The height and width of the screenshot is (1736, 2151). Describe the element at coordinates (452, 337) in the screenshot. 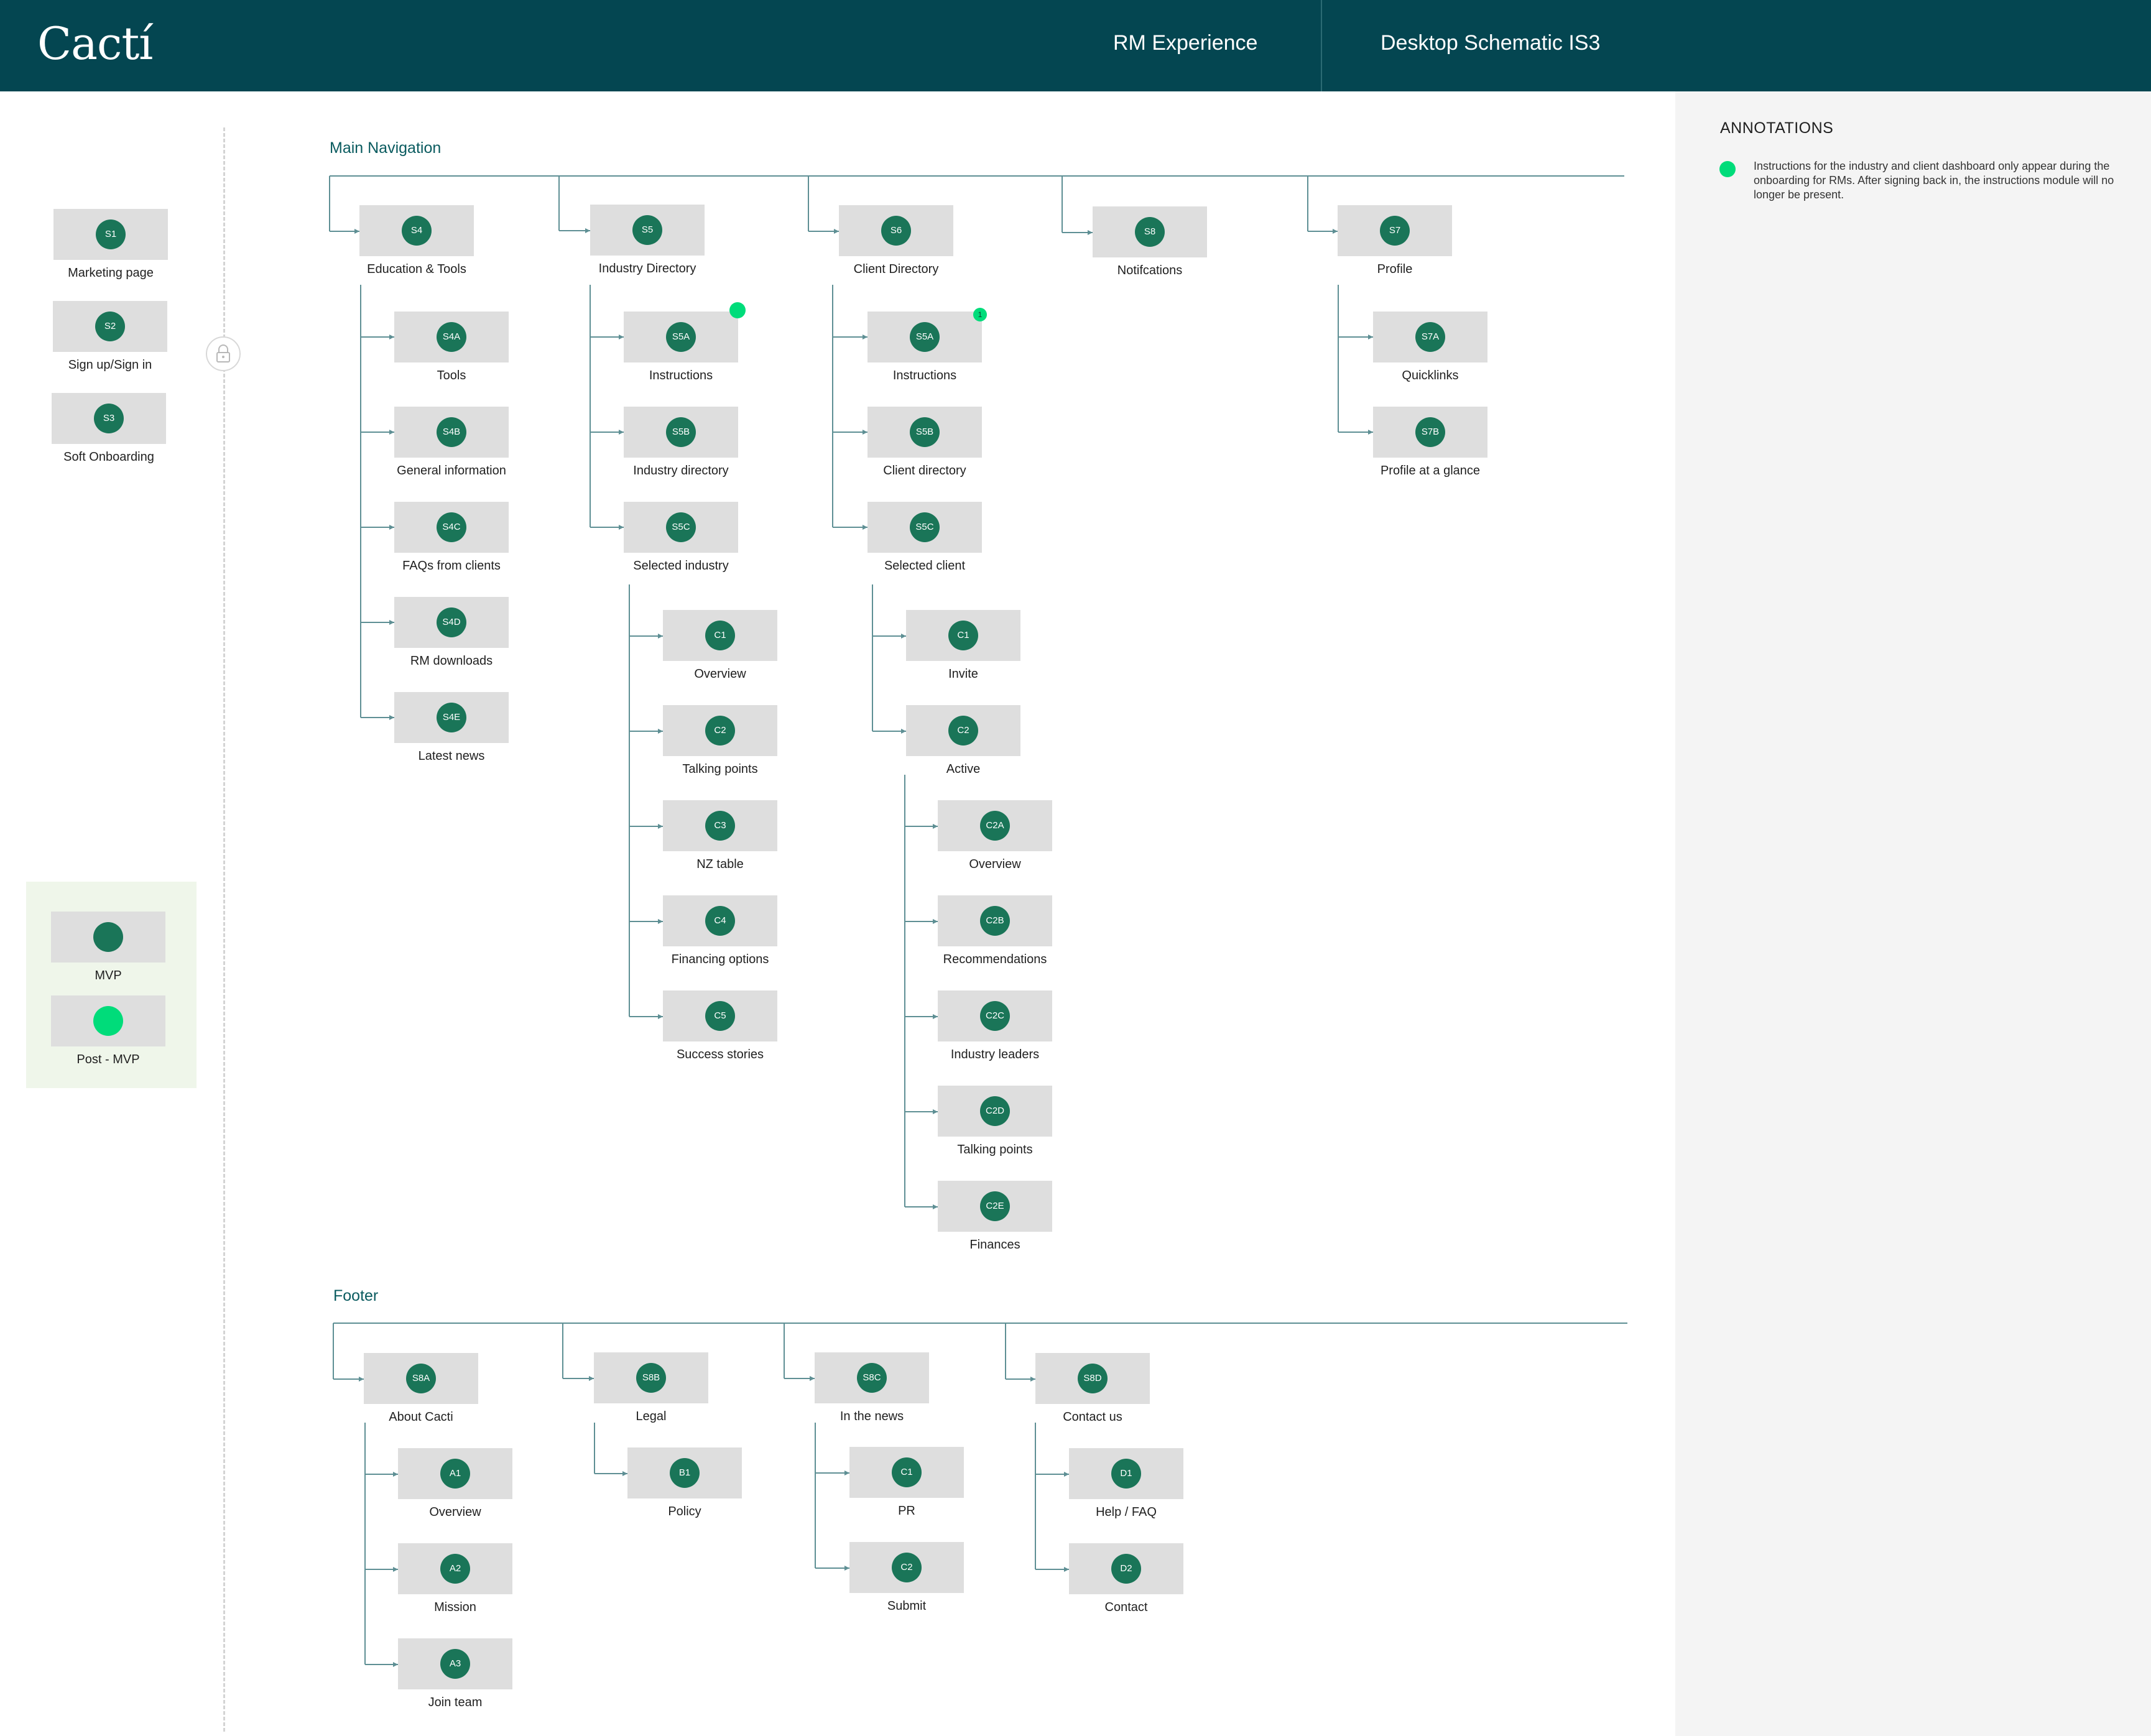

I see `screen-code-badge: S4A` at that location.